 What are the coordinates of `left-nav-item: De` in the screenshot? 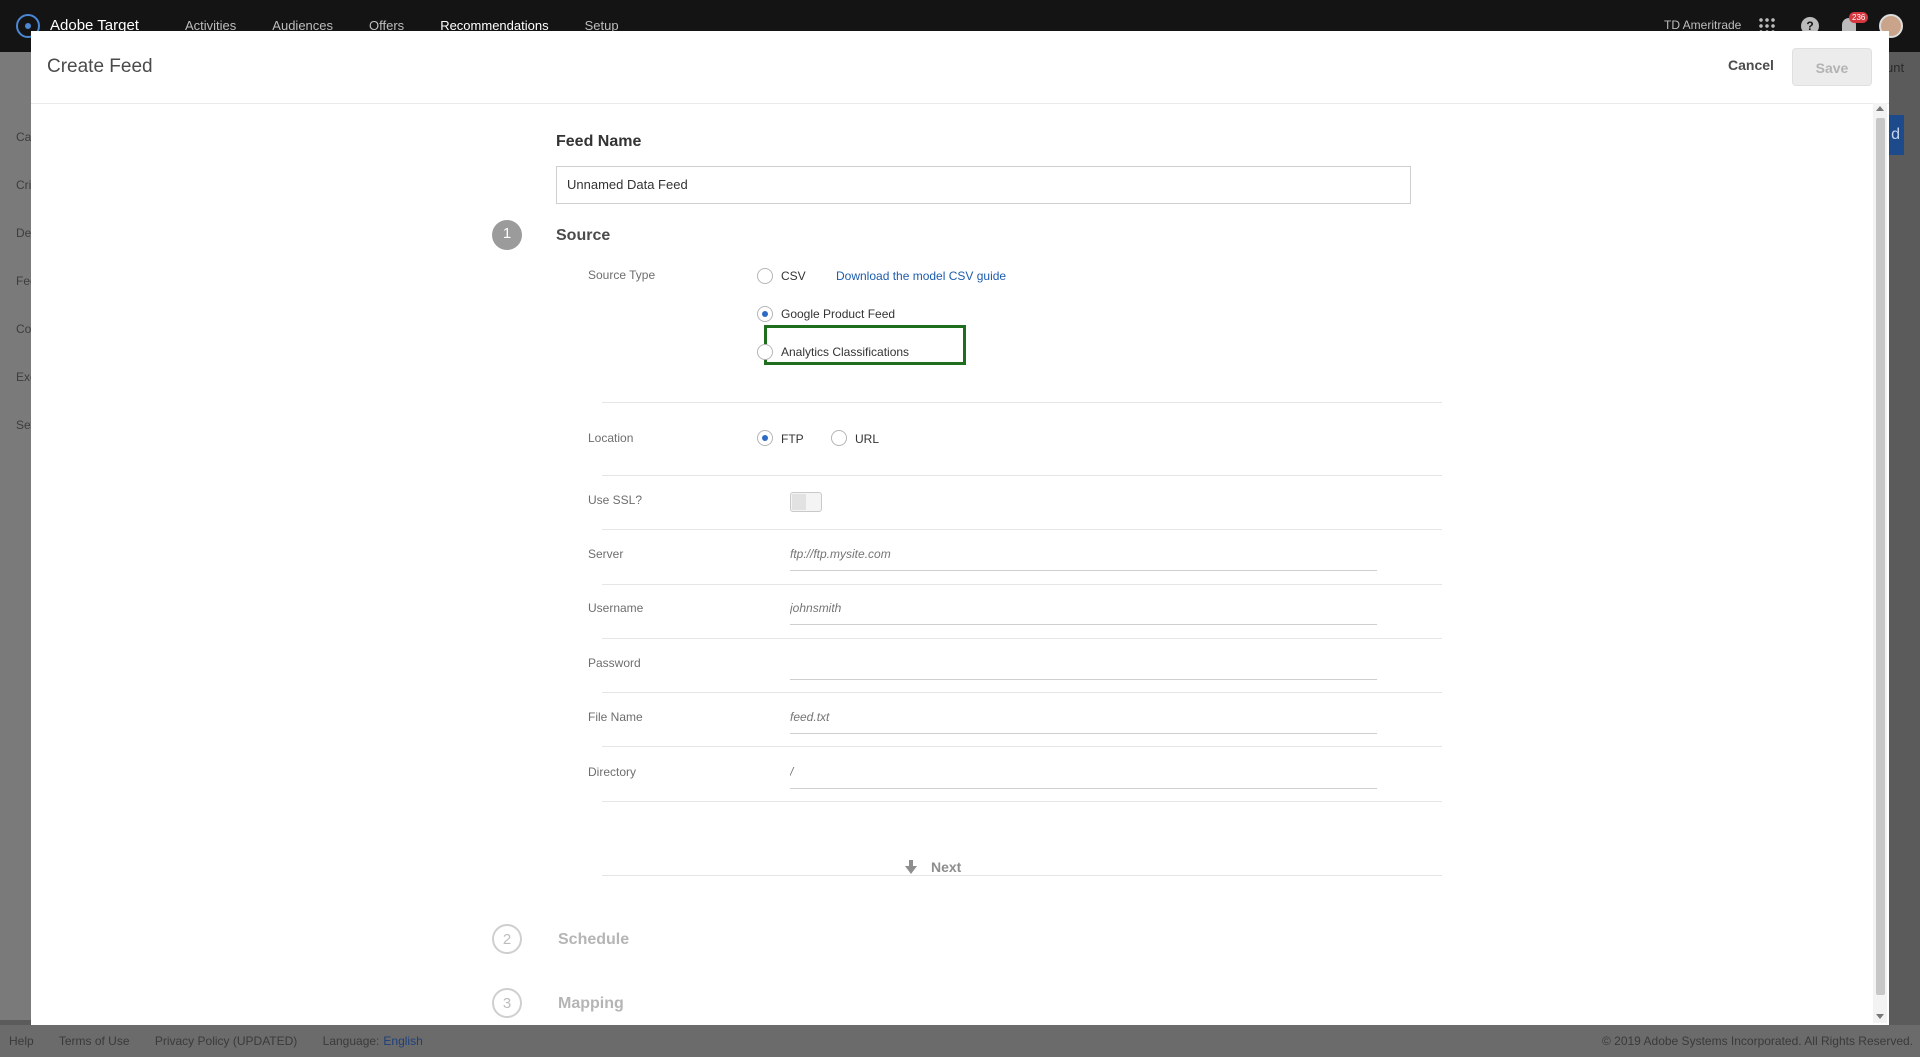 It's located at (23, 233).